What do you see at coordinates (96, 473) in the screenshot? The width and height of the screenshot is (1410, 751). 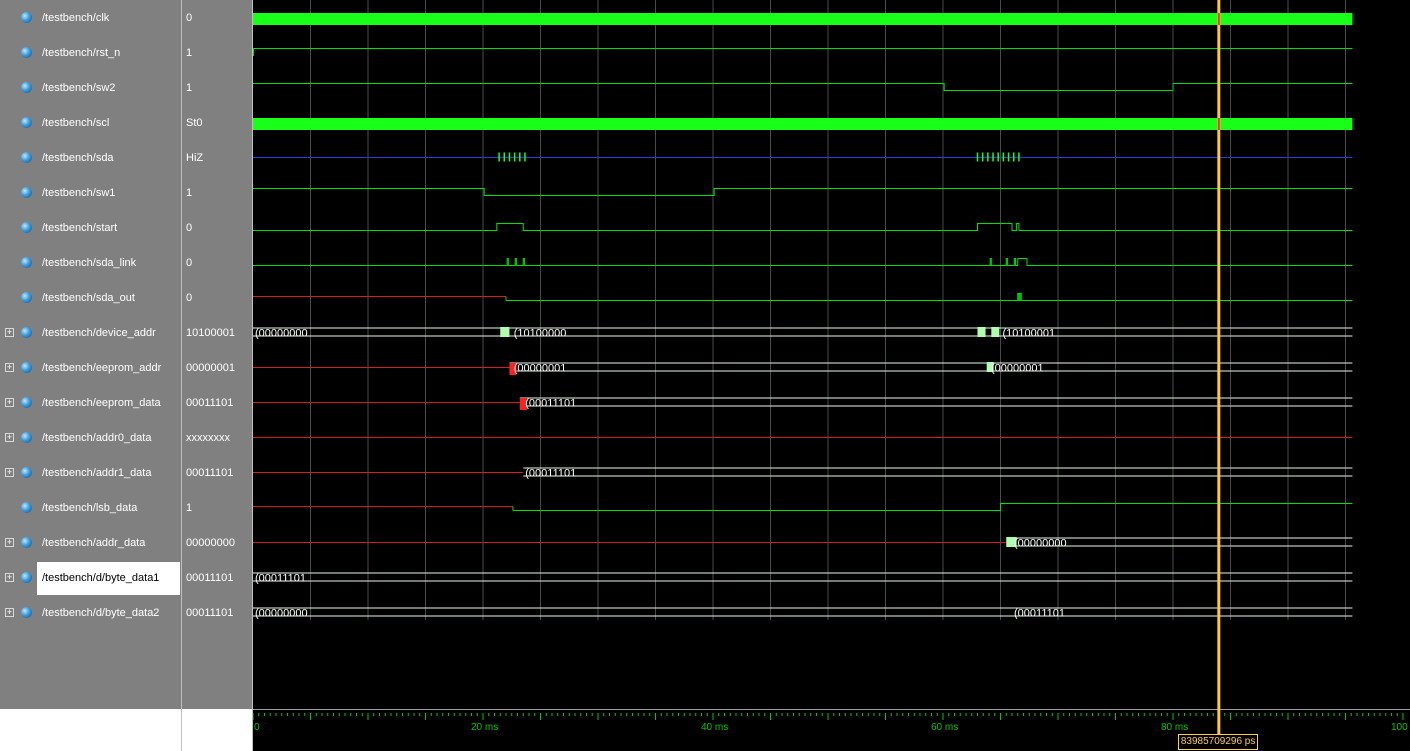 I see `signal-name: /testbench/addr1_data` at bounding box center [96, 473].